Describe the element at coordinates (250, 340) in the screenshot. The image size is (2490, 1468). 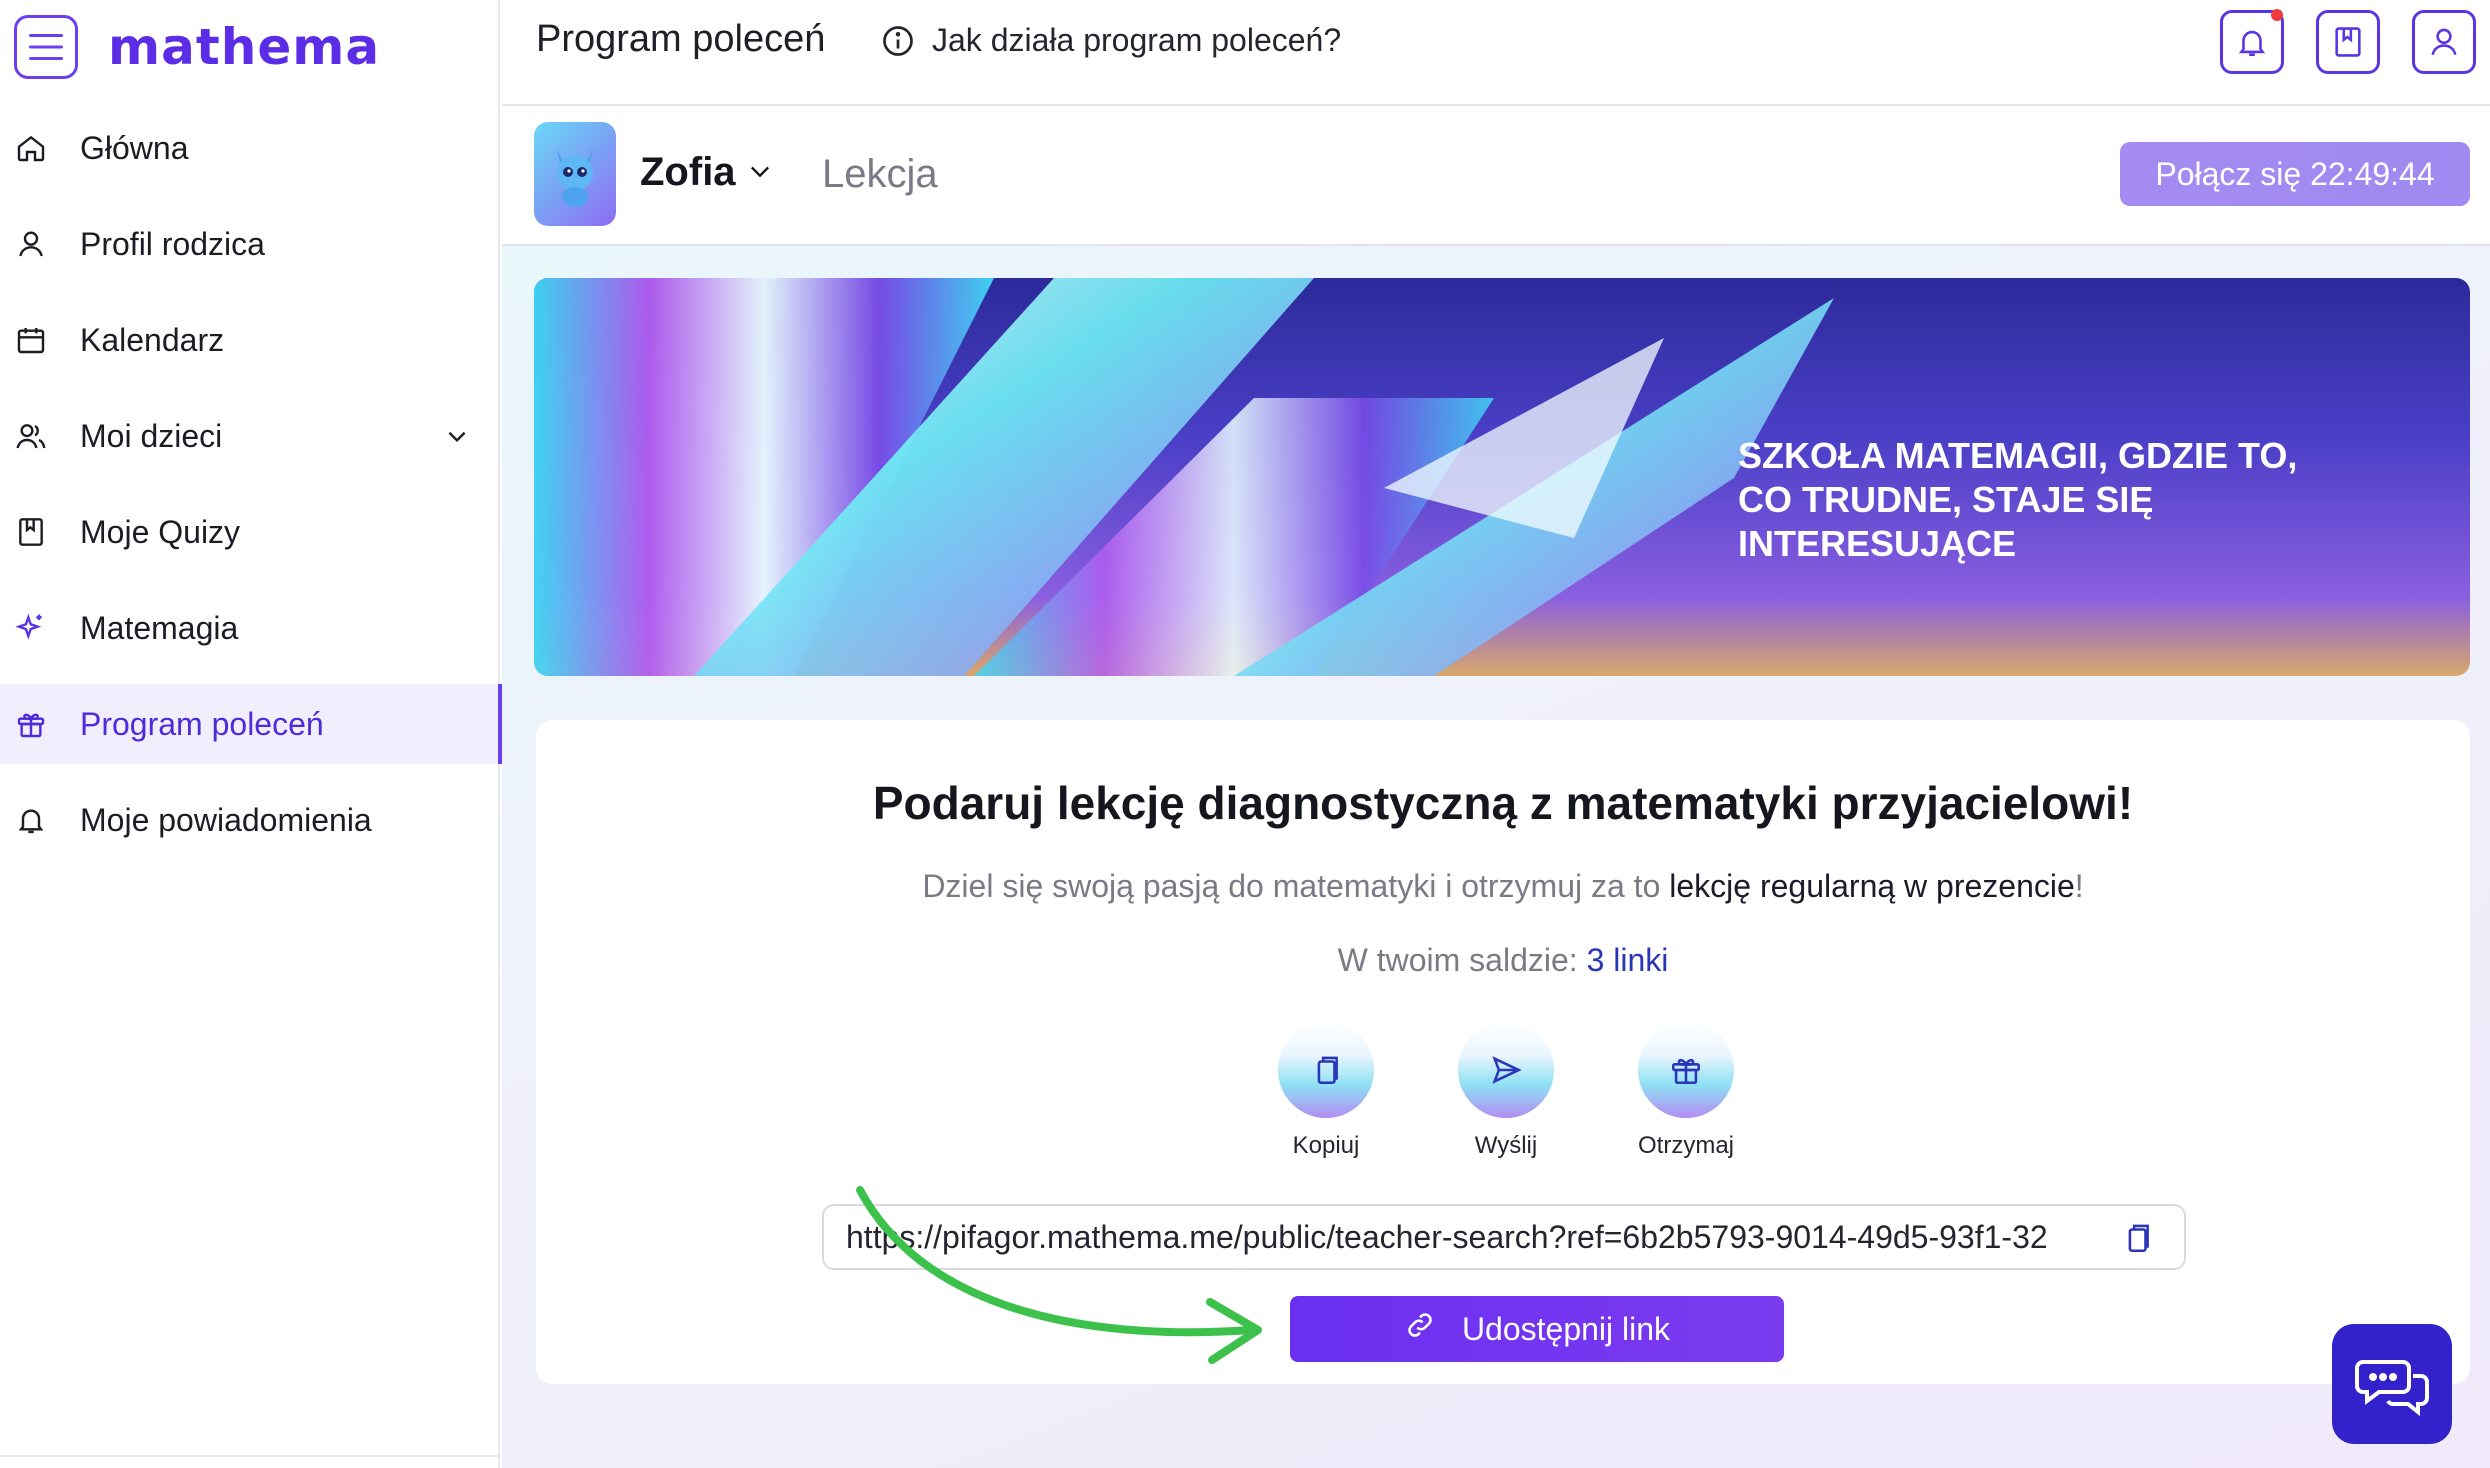
I see `sidebar-item-calendar: Kalendarz` at that location.